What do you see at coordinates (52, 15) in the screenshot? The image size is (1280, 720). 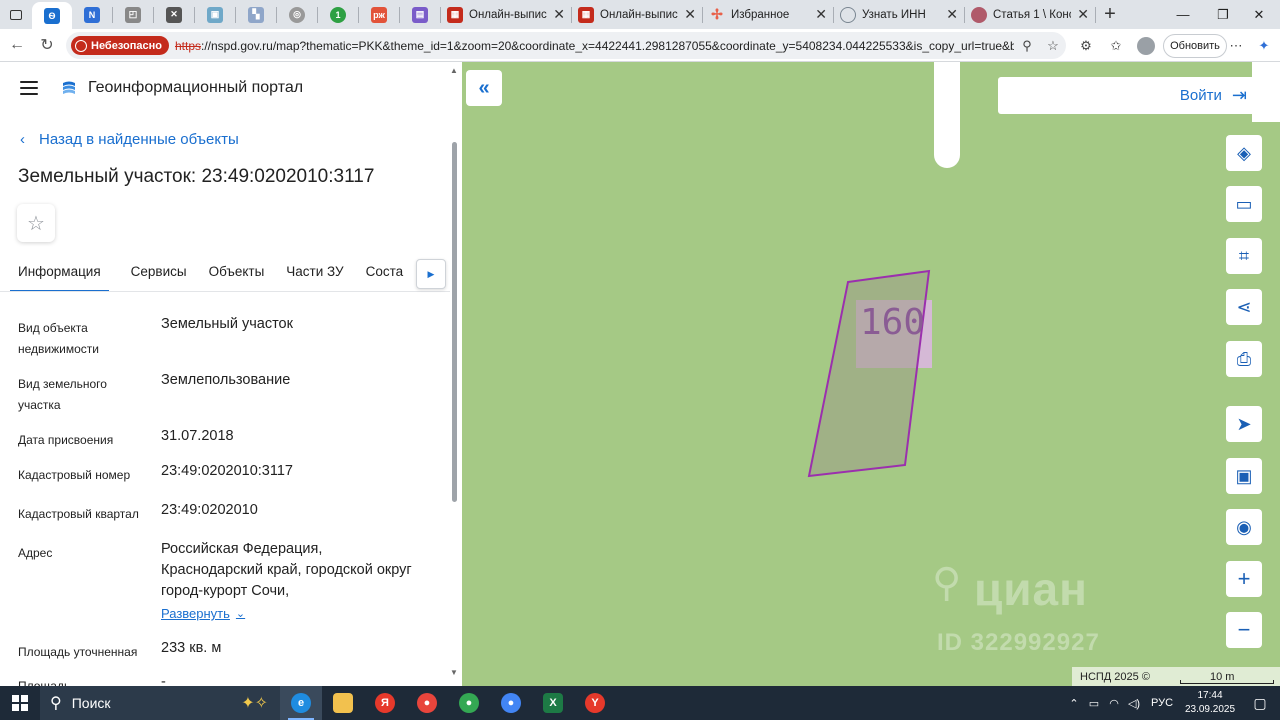 I see `tab-active-nspd: Ѳ` at bounding box center [52, 15].